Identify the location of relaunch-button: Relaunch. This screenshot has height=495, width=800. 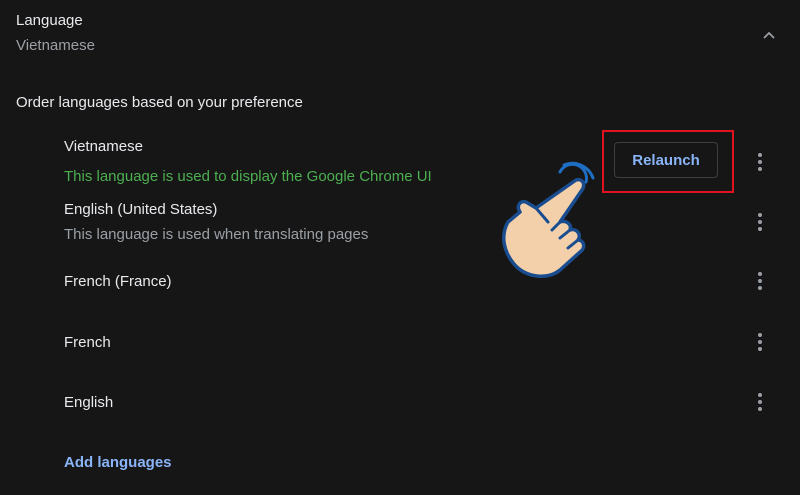
(666, 160).